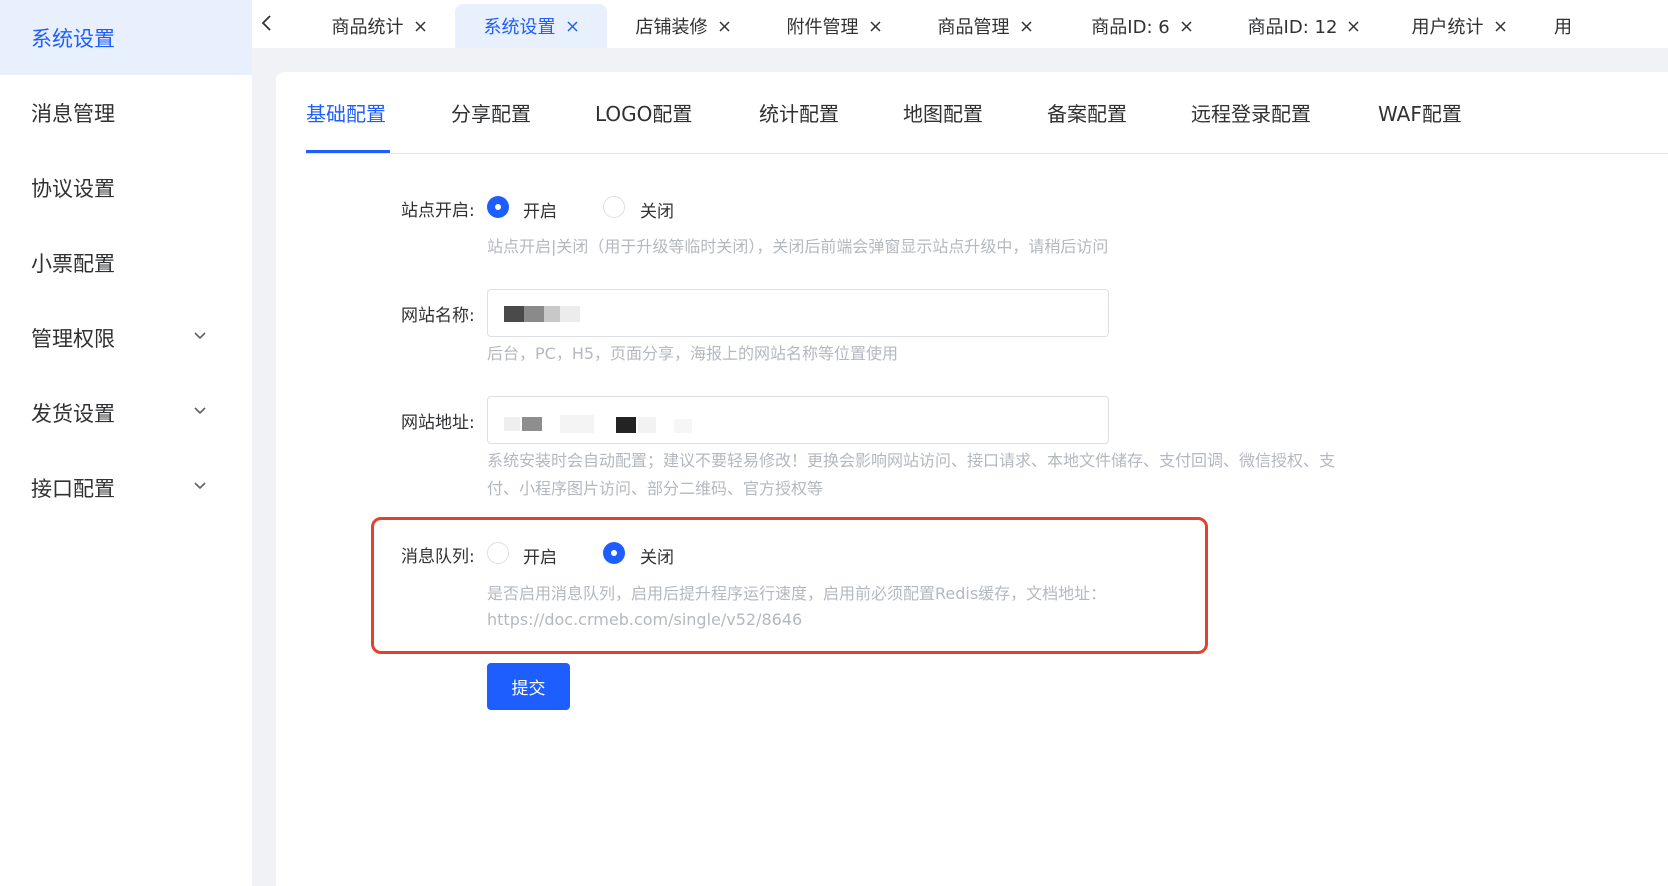 This screenshot has width=1668, height=886. What do you see at coordinates (798, 420) in the screenshot?
I see `site-url-input` at bounding box center [798, 420].